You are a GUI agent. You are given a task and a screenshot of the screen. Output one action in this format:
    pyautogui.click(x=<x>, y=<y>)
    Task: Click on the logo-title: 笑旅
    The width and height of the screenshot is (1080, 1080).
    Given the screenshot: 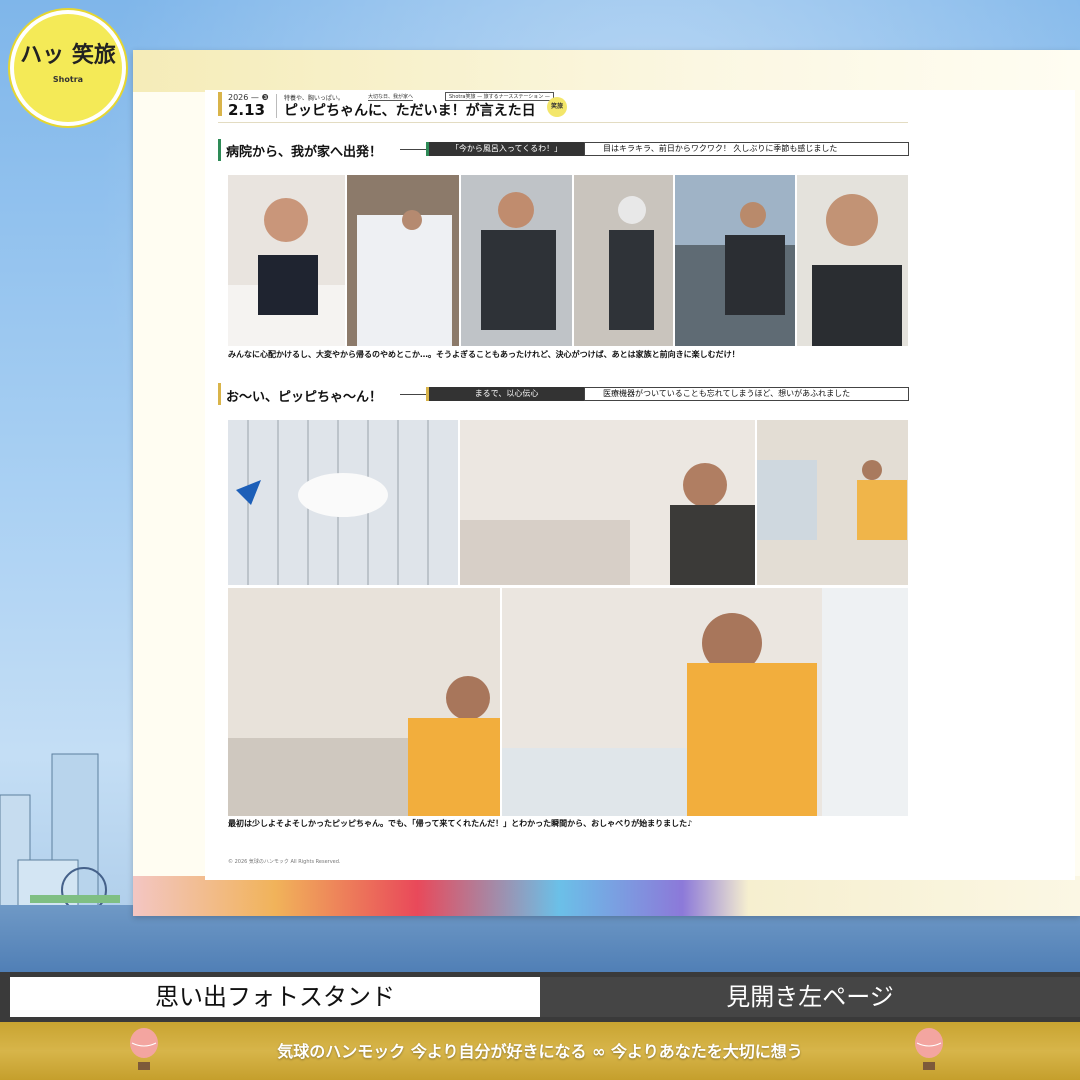 What is the action you would take?
    pyautogui.click(x=93, y=55)
    